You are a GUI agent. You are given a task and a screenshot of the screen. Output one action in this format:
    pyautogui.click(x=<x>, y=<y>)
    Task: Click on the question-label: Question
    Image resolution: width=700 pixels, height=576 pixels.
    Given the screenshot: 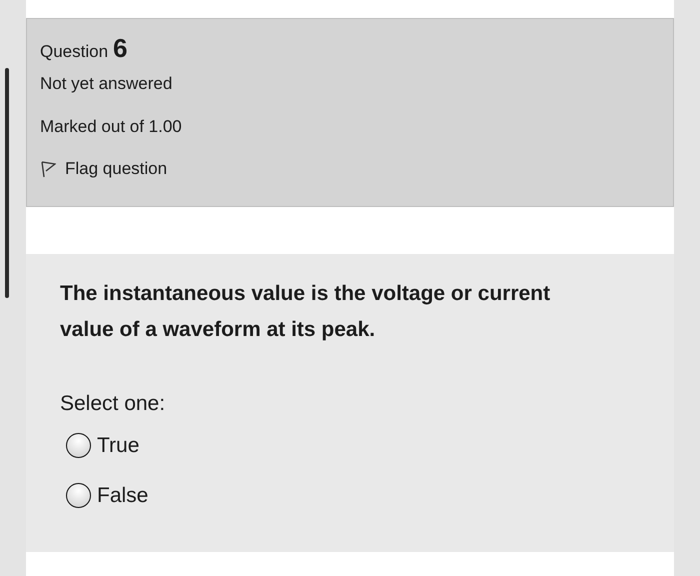 What is the action you would take?
    pyautogui.click(x=74, y=52)
    